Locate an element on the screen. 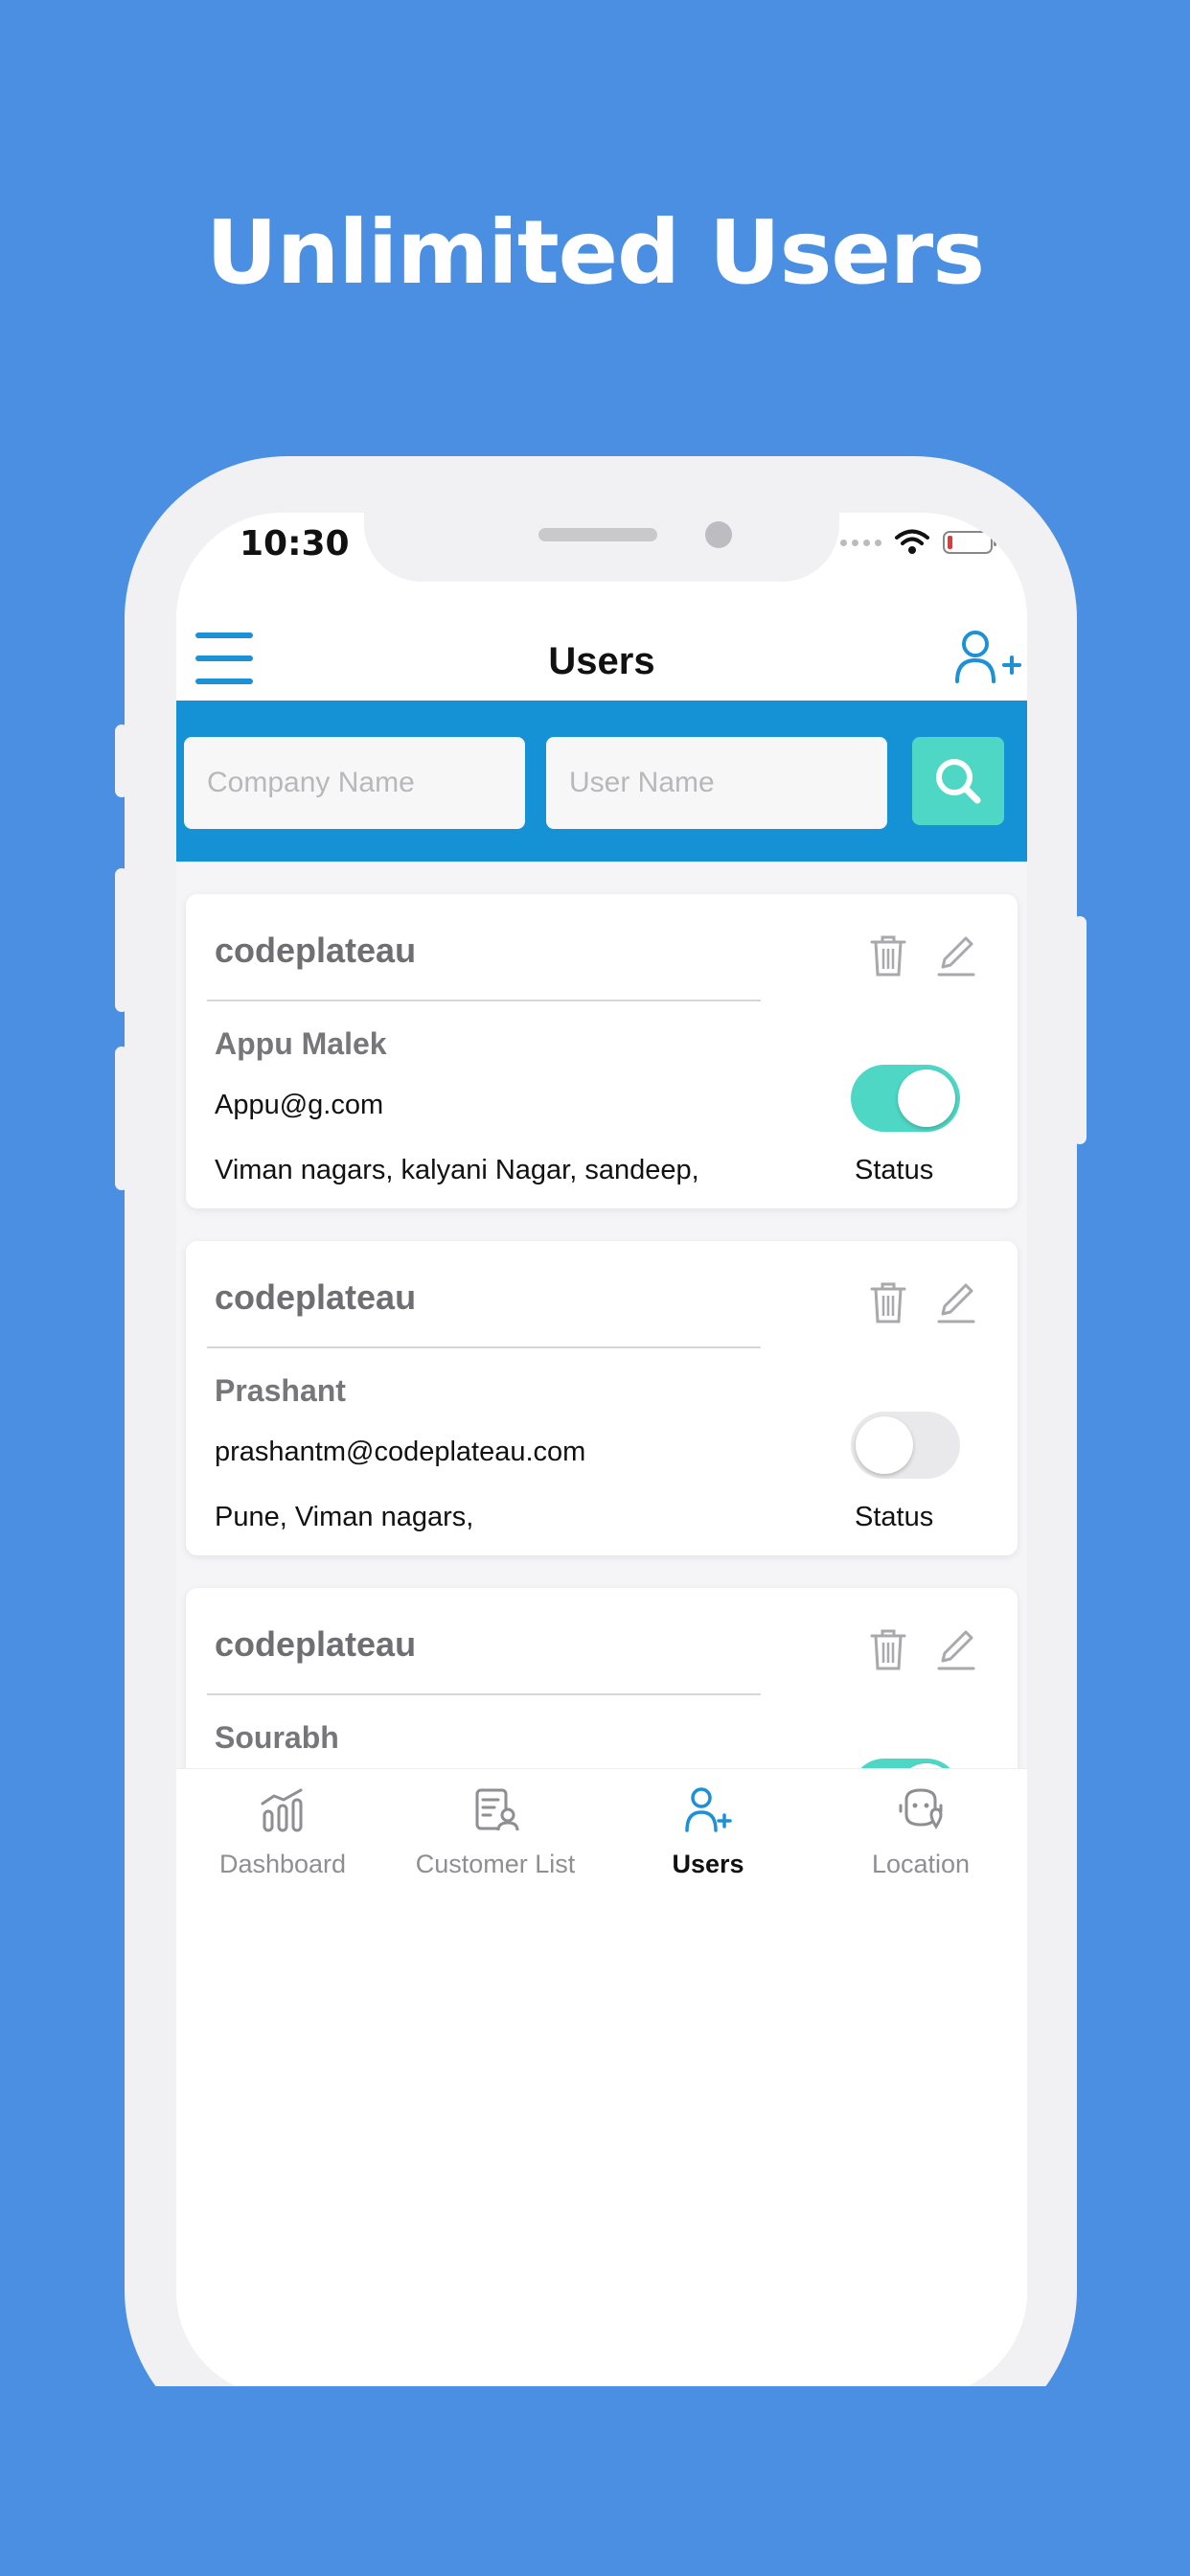 Image resolution: width=1190 pixels, height=2576 pixels. tab-label: Location is located at coordinates (921, 1864).